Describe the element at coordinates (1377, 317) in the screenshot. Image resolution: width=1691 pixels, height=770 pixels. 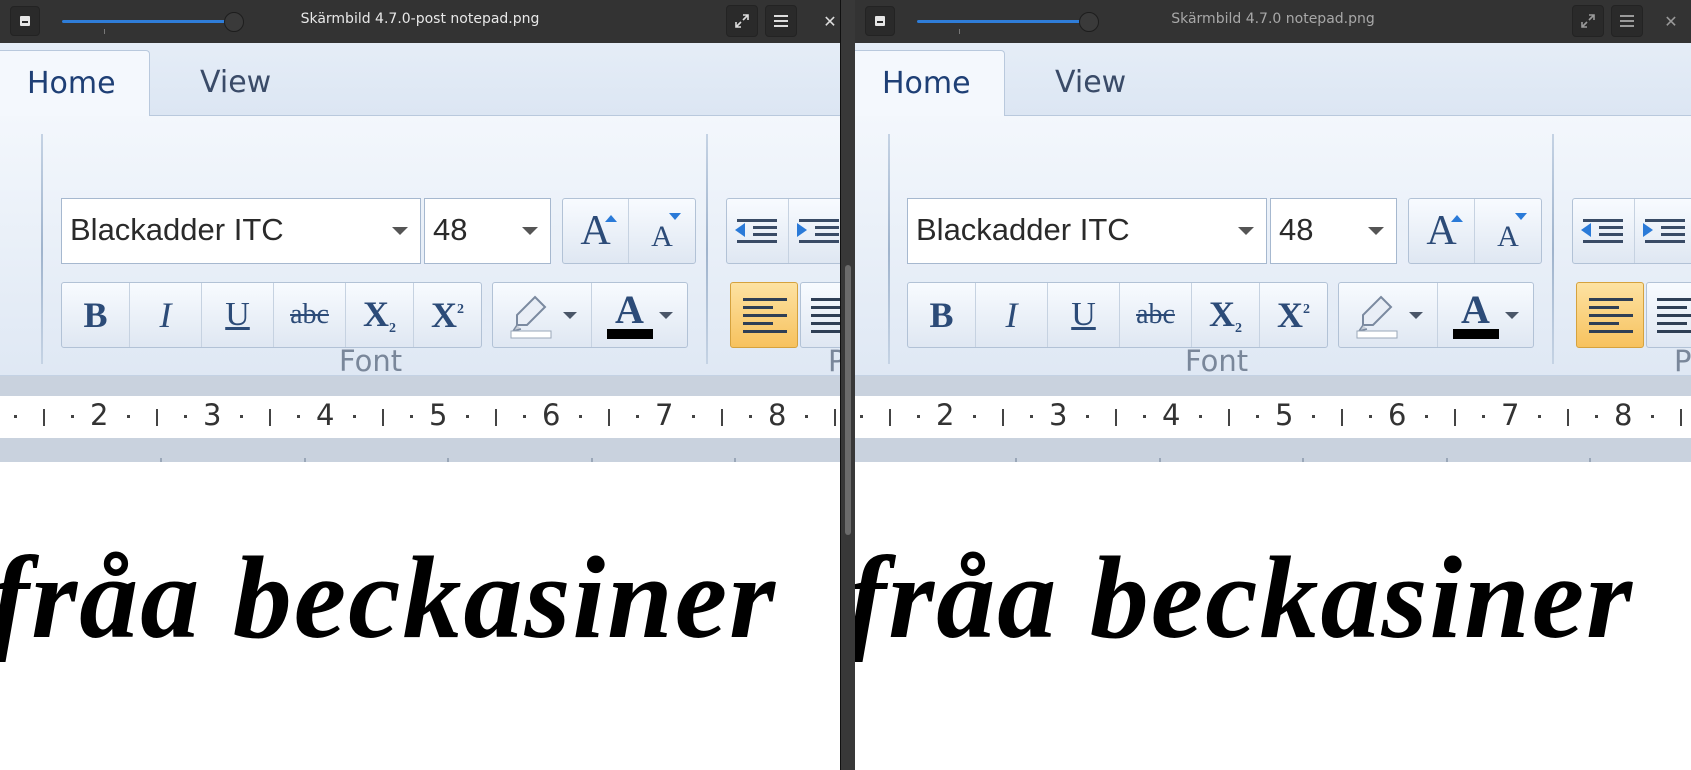
I see `highlighter-icon` at that location.